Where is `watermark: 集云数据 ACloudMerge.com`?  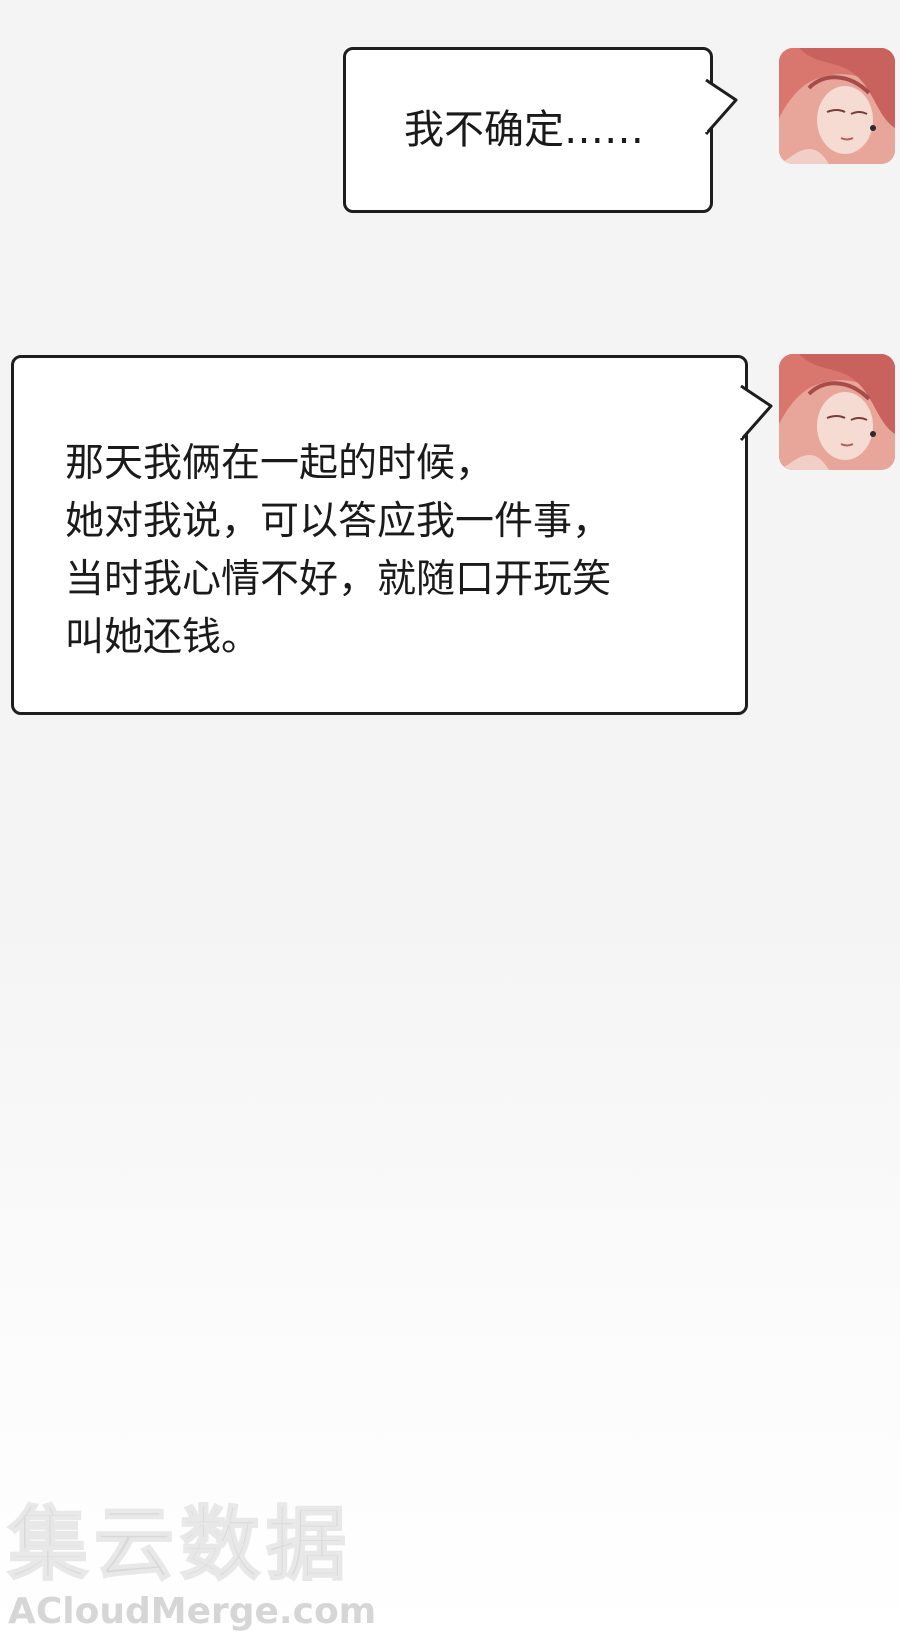
watermark: 集云数据 ACloudMerge.com is located at coordinates (192, 1566).